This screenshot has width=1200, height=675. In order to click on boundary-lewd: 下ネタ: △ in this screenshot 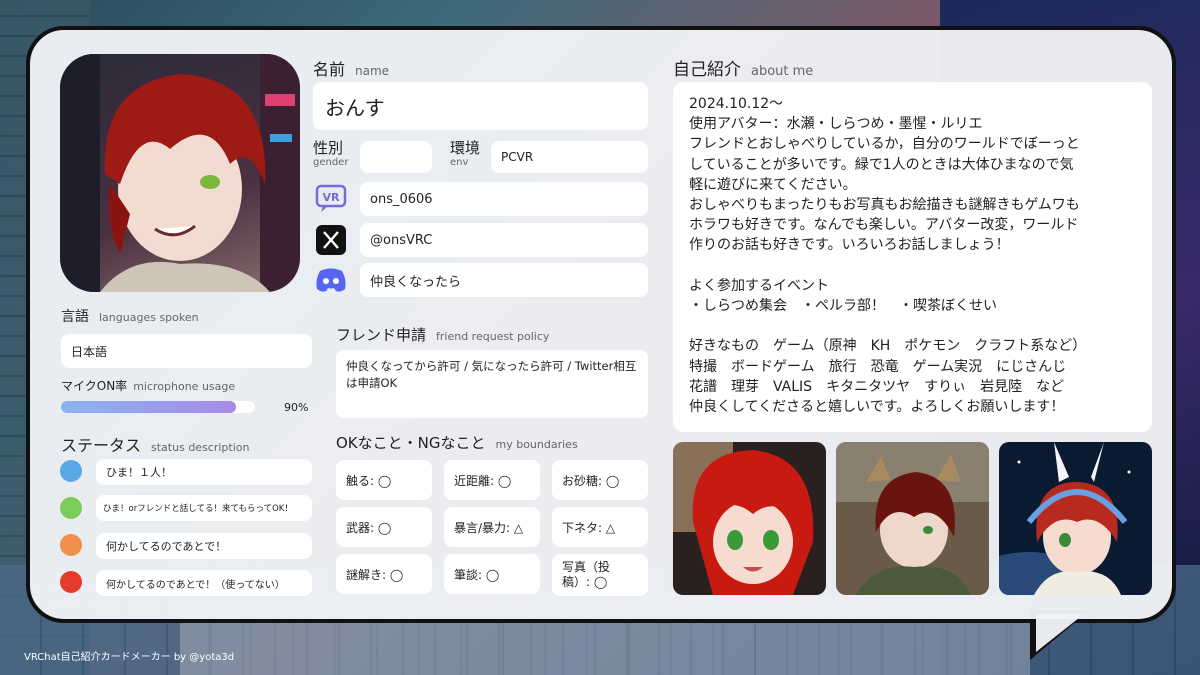, I will do `click(600, 527)`.